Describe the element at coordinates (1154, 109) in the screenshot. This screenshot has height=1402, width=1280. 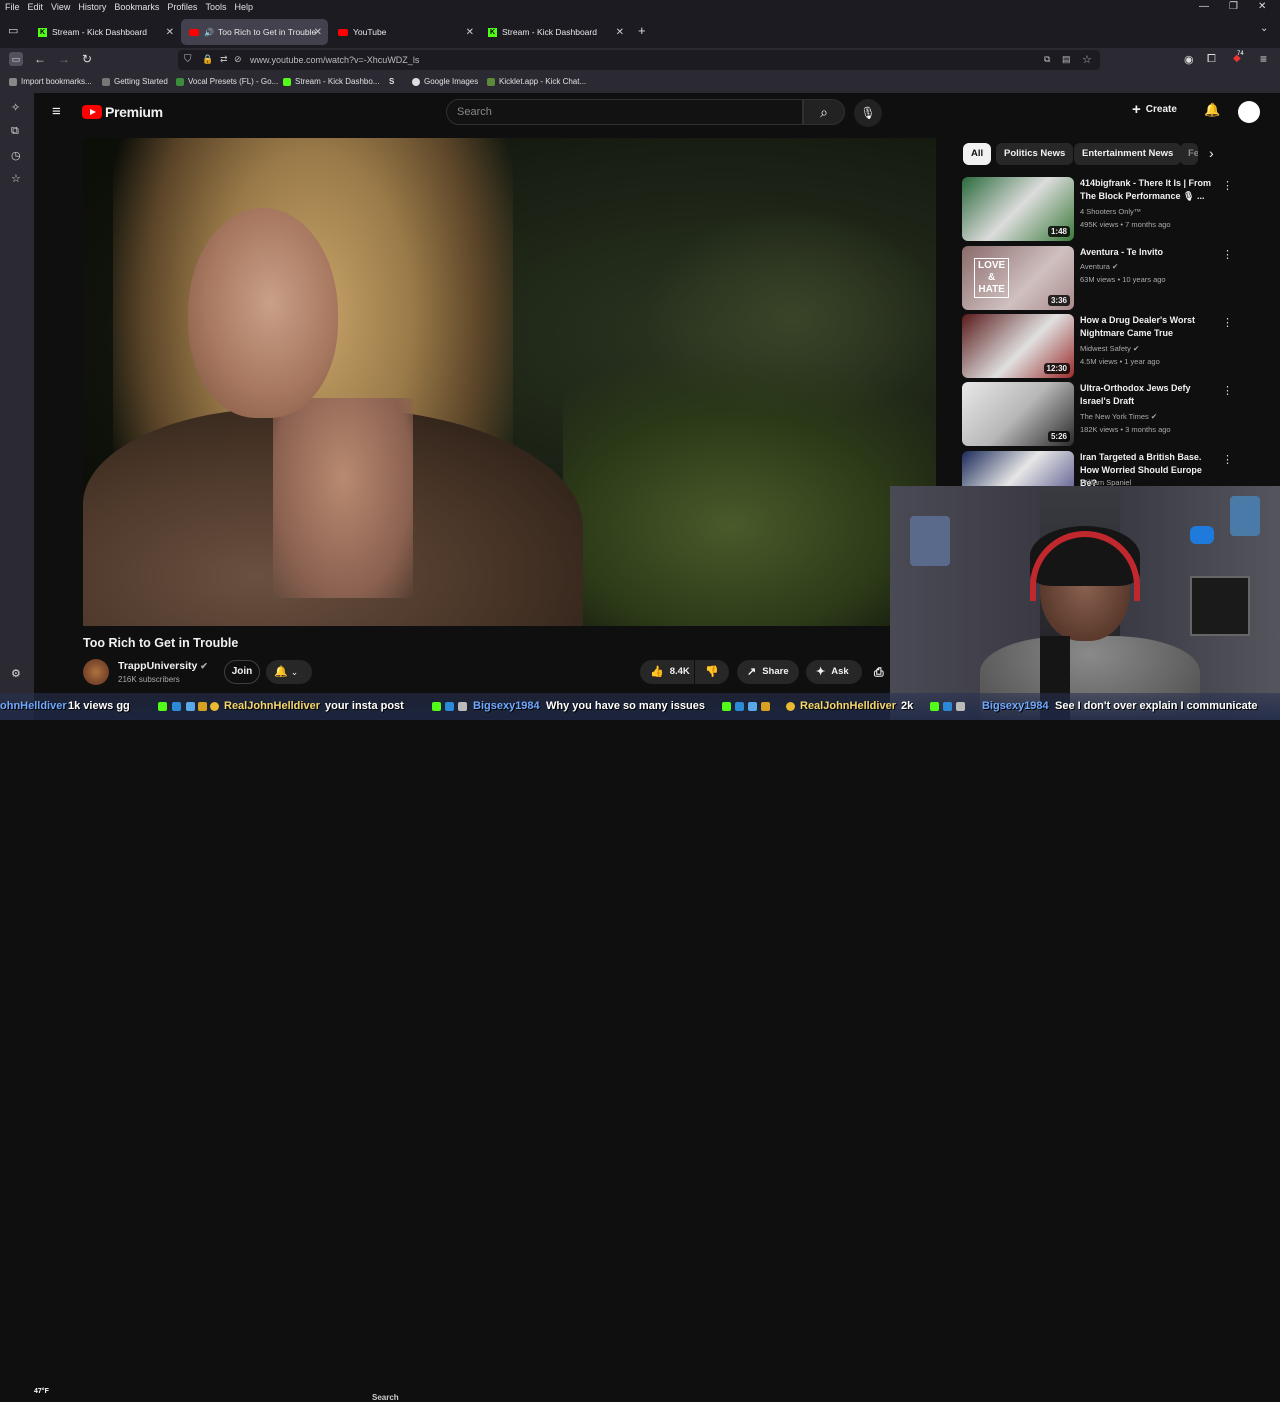
I see `create-button: + Create` at that location.